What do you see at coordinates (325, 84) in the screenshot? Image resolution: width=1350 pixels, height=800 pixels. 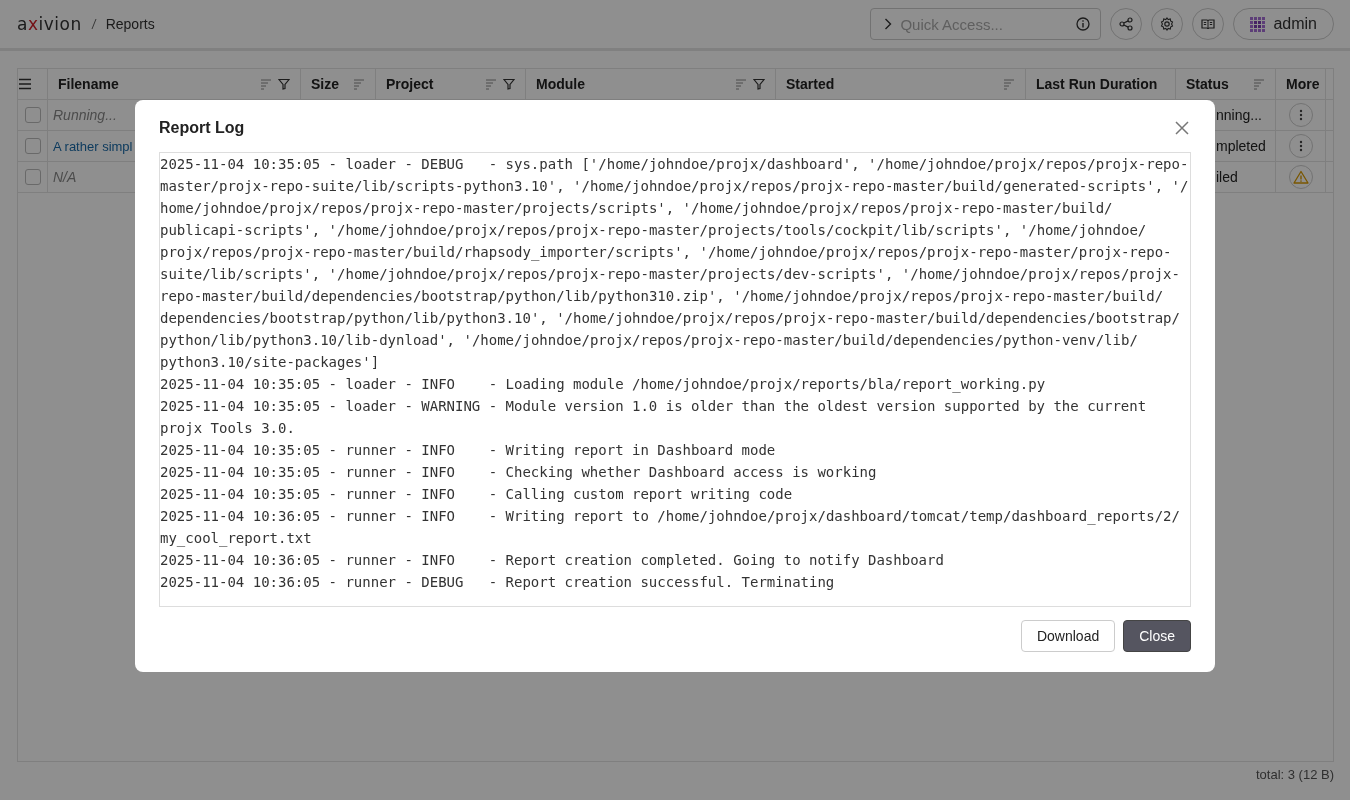 I see `column-header: Size` at bounding box center [325, 84].